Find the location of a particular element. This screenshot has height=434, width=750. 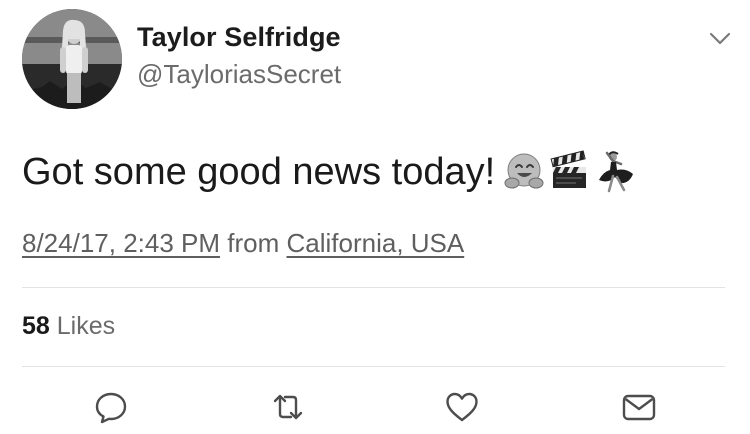

tweet-meta: 8/24/17, 2:43 PM from California, USA is located at coordinates (243, 243).